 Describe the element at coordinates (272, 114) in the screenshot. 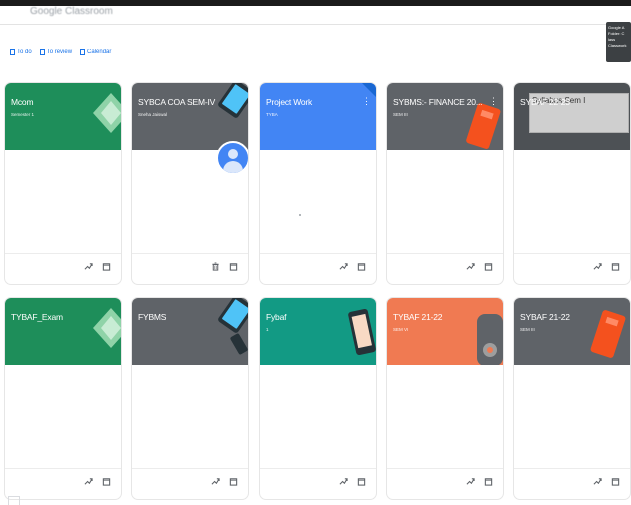

I see `class-subtitle: TYBA` at that location.